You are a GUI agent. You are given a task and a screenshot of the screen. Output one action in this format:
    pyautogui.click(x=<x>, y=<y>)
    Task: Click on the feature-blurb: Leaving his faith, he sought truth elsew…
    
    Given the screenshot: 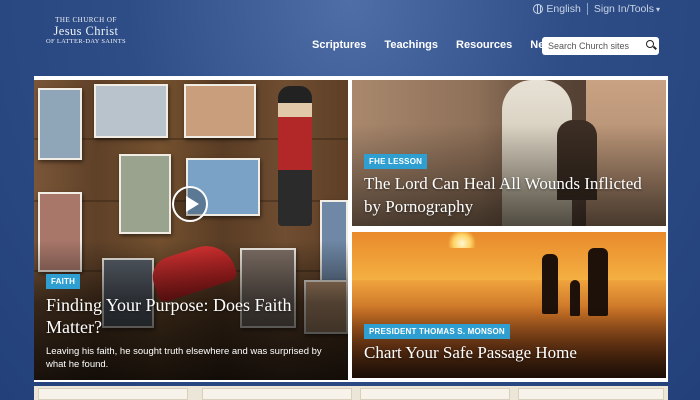 What is the action you would take?
    pyautogui.click(x=184, y=358)
    